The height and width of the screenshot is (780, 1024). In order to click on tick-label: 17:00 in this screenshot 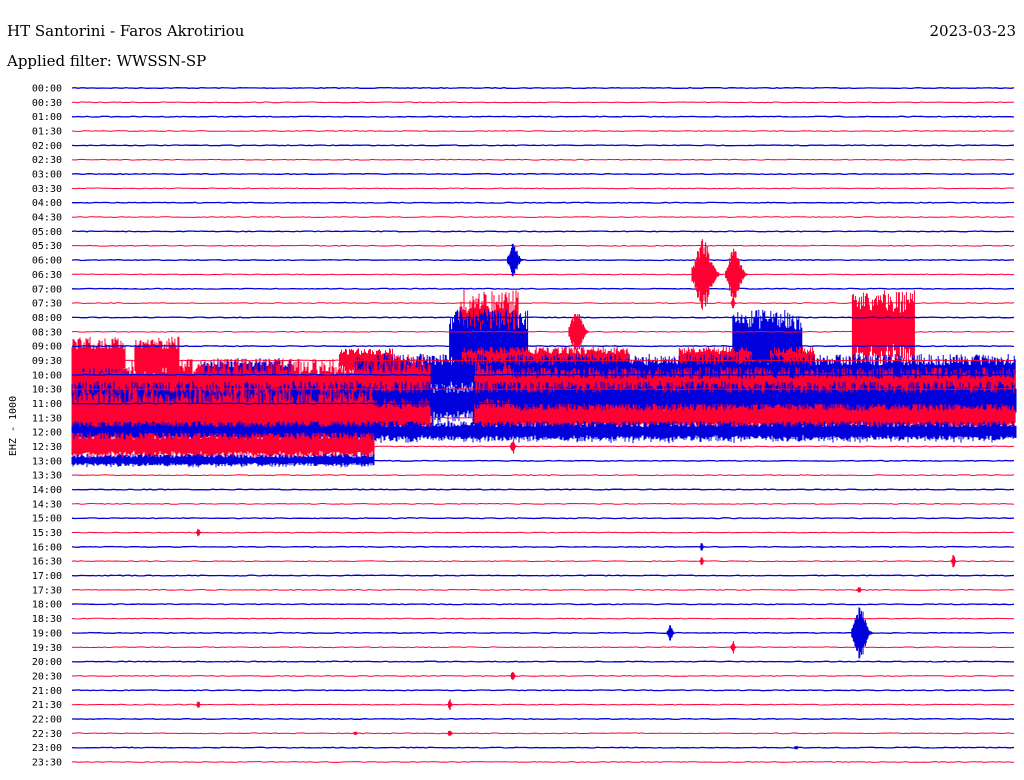, I will do `click(47, 576)`.